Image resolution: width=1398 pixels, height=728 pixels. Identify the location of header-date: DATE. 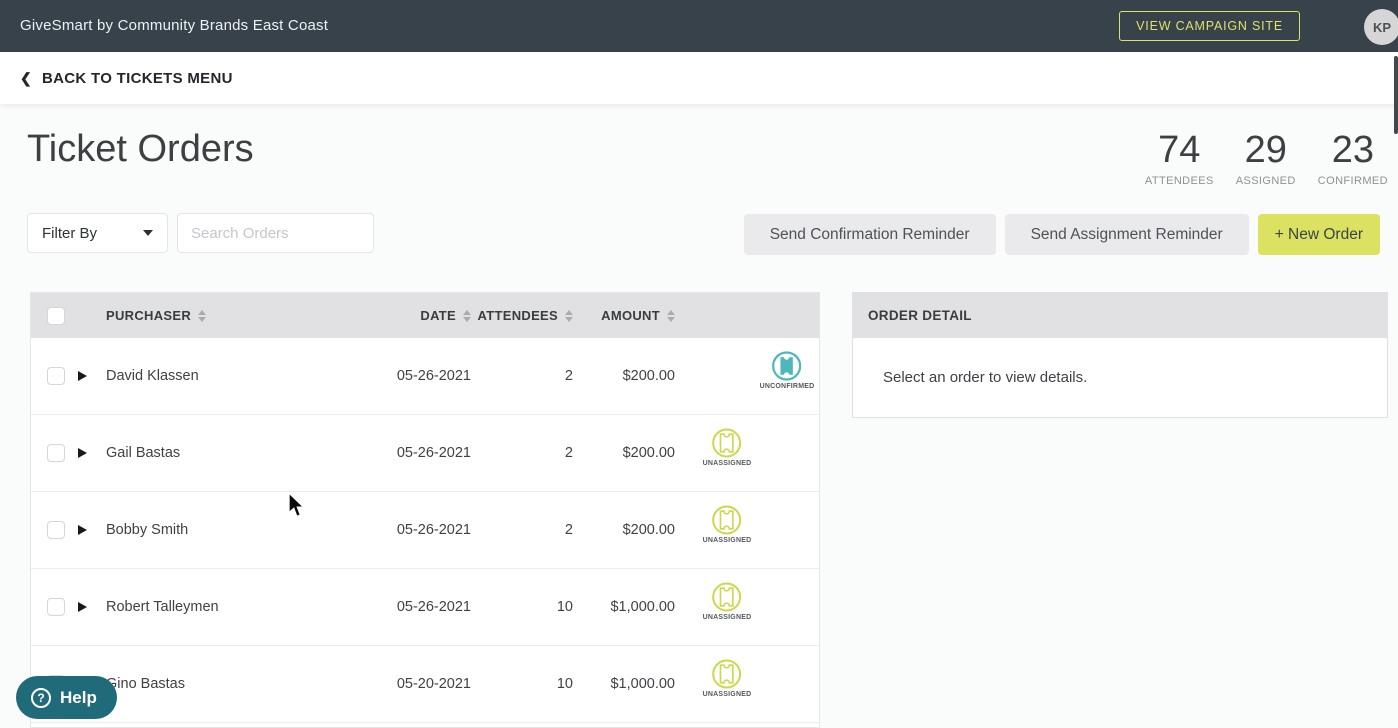
(396, 315).